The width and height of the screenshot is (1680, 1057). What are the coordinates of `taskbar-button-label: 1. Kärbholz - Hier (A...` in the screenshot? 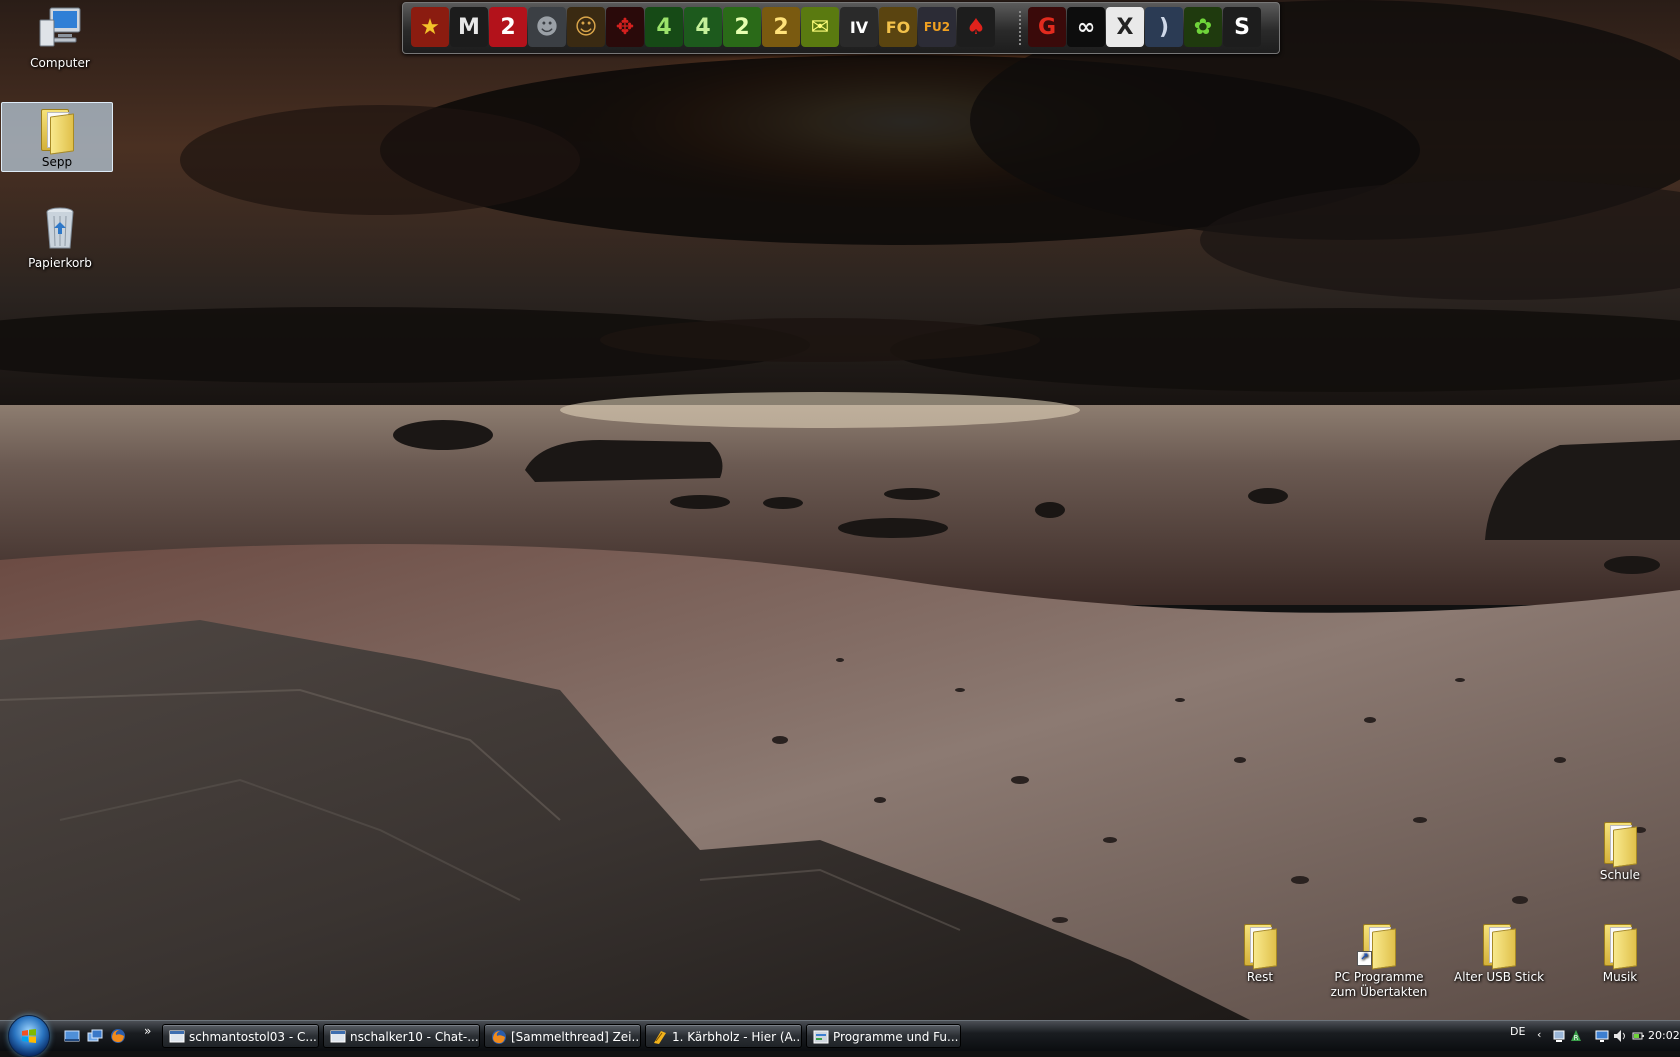 It's located at (737, 1037).